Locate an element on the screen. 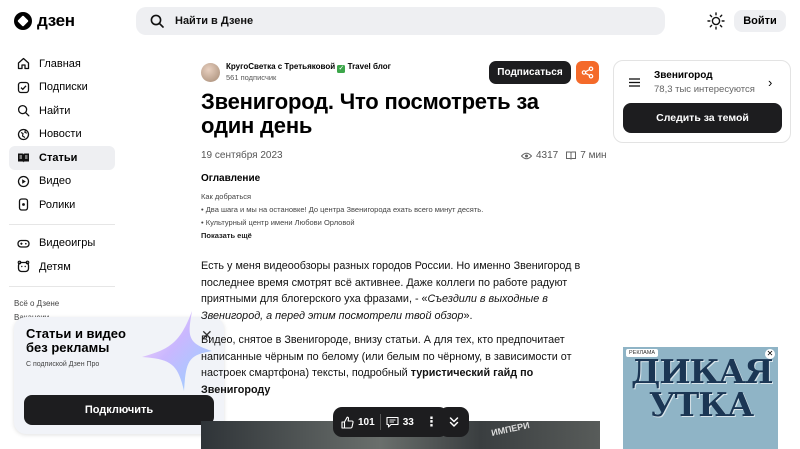 The image size is (800, 449). sidebar-item-videogames: Видеоигры is located at coordinates (62, 244).